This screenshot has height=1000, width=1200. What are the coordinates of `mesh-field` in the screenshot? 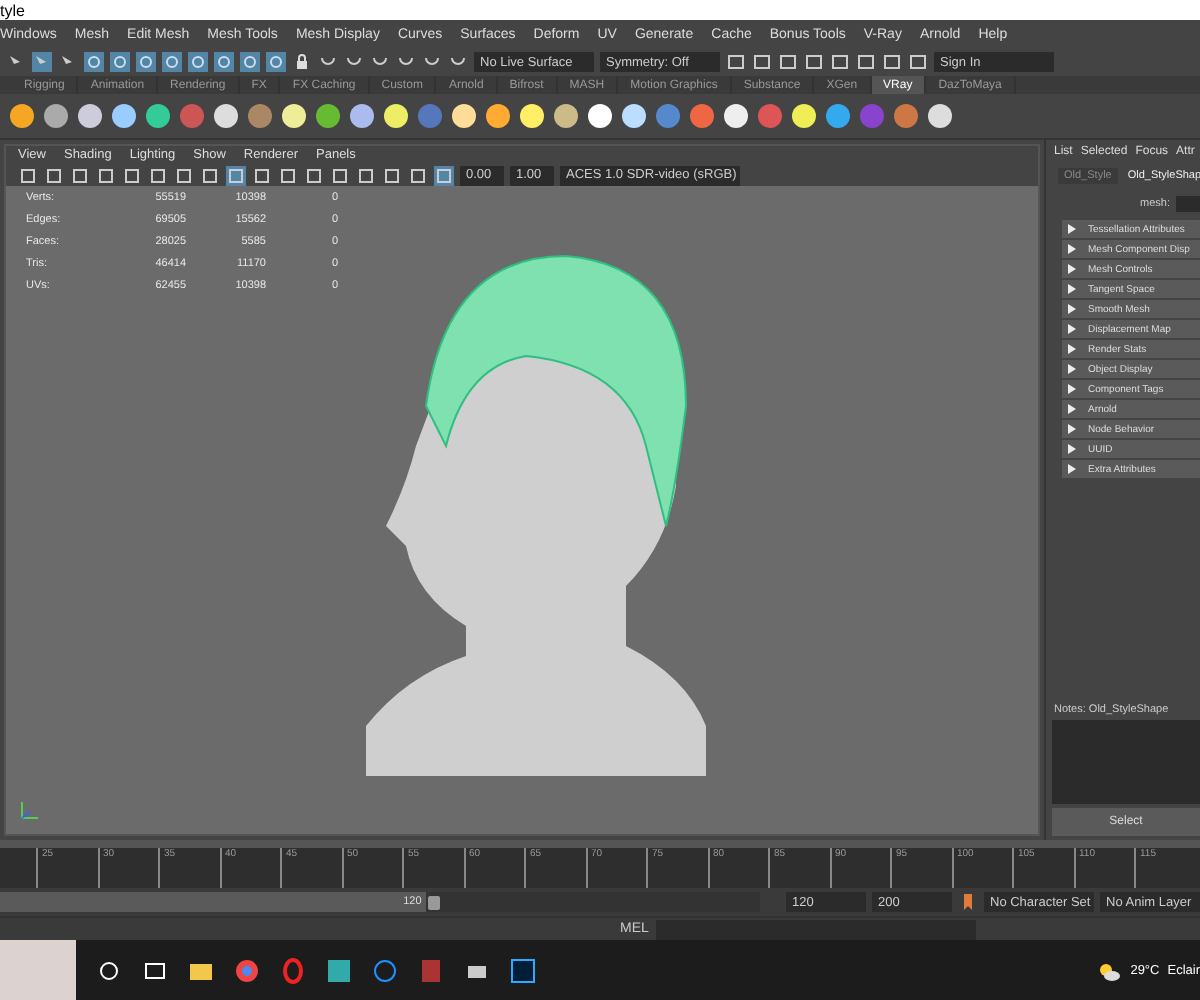 It's located at (1188, 204).